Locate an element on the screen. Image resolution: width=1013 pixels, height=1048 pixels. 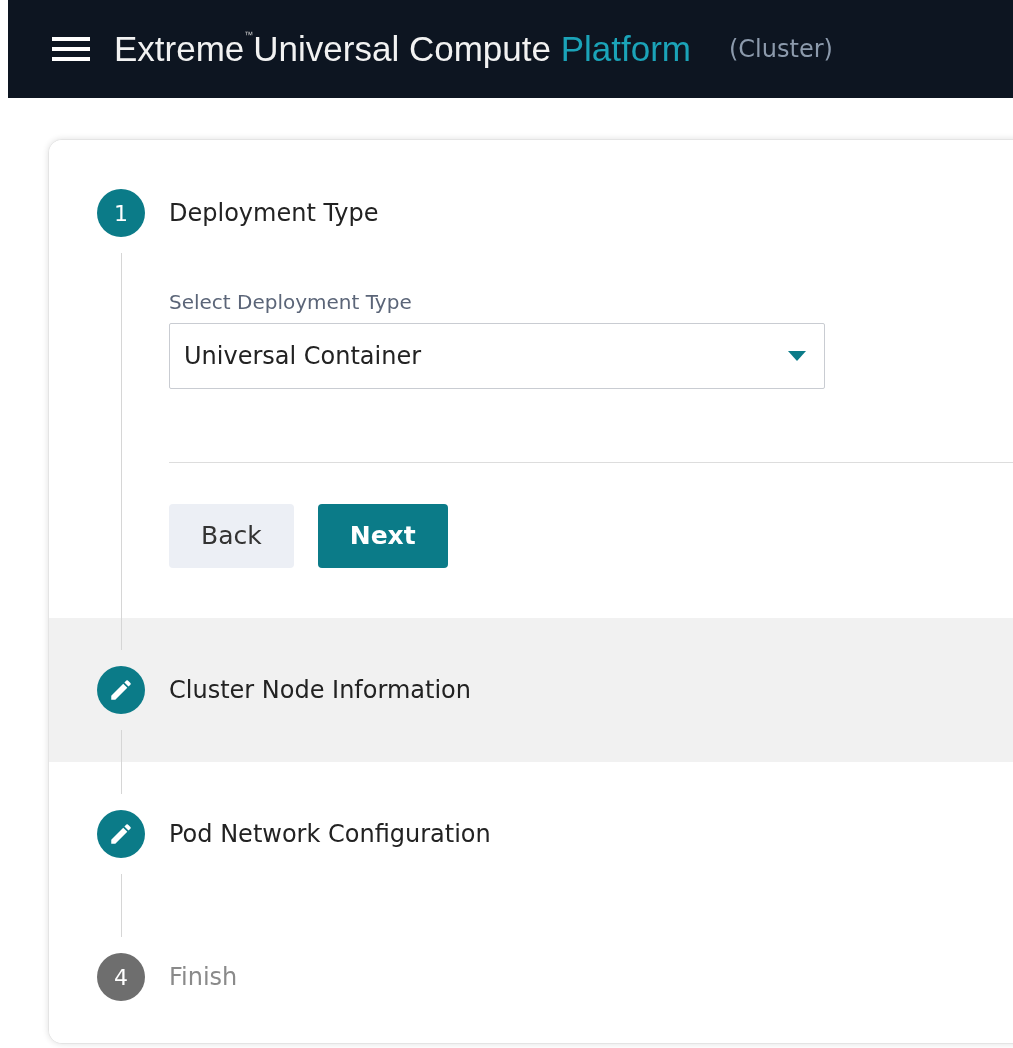
step-title: Pod Network Configuration is located at coordinates (330, 834).